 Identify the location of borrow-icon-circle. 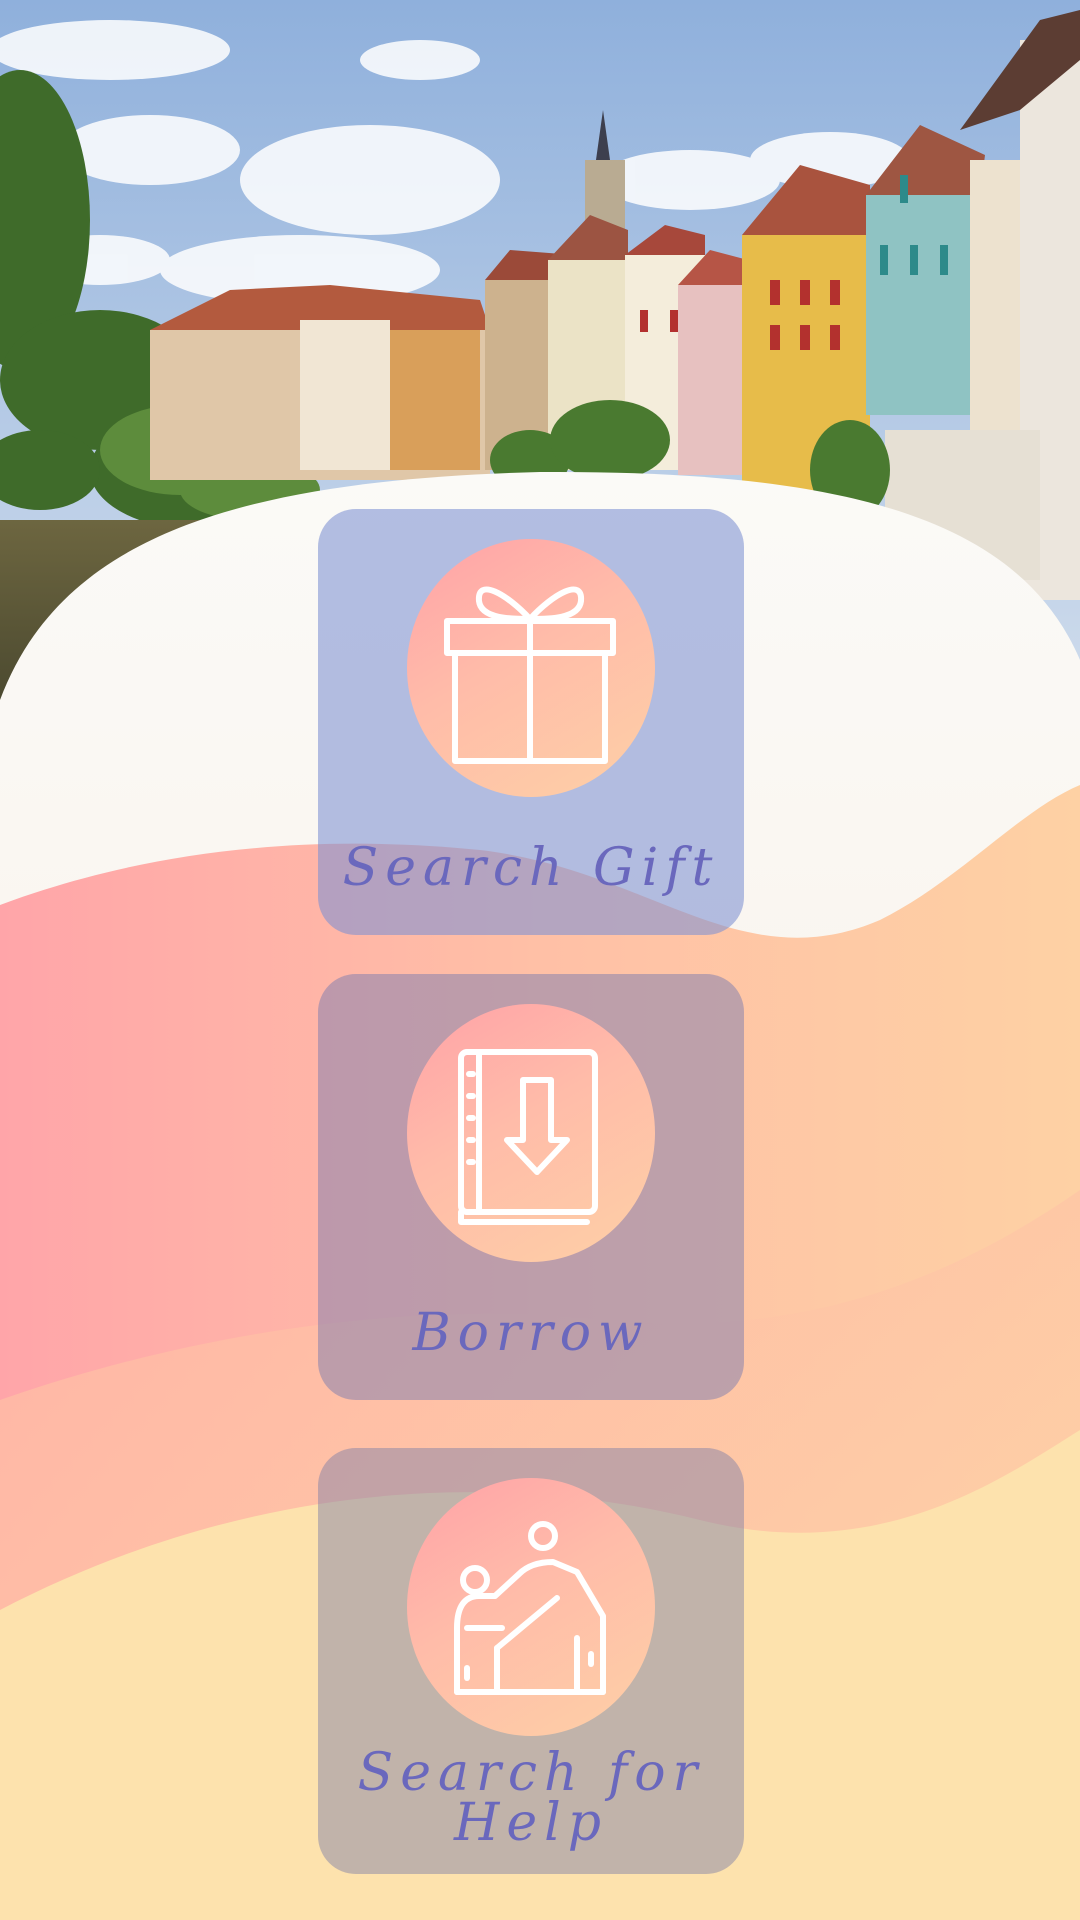
(531, 1133).